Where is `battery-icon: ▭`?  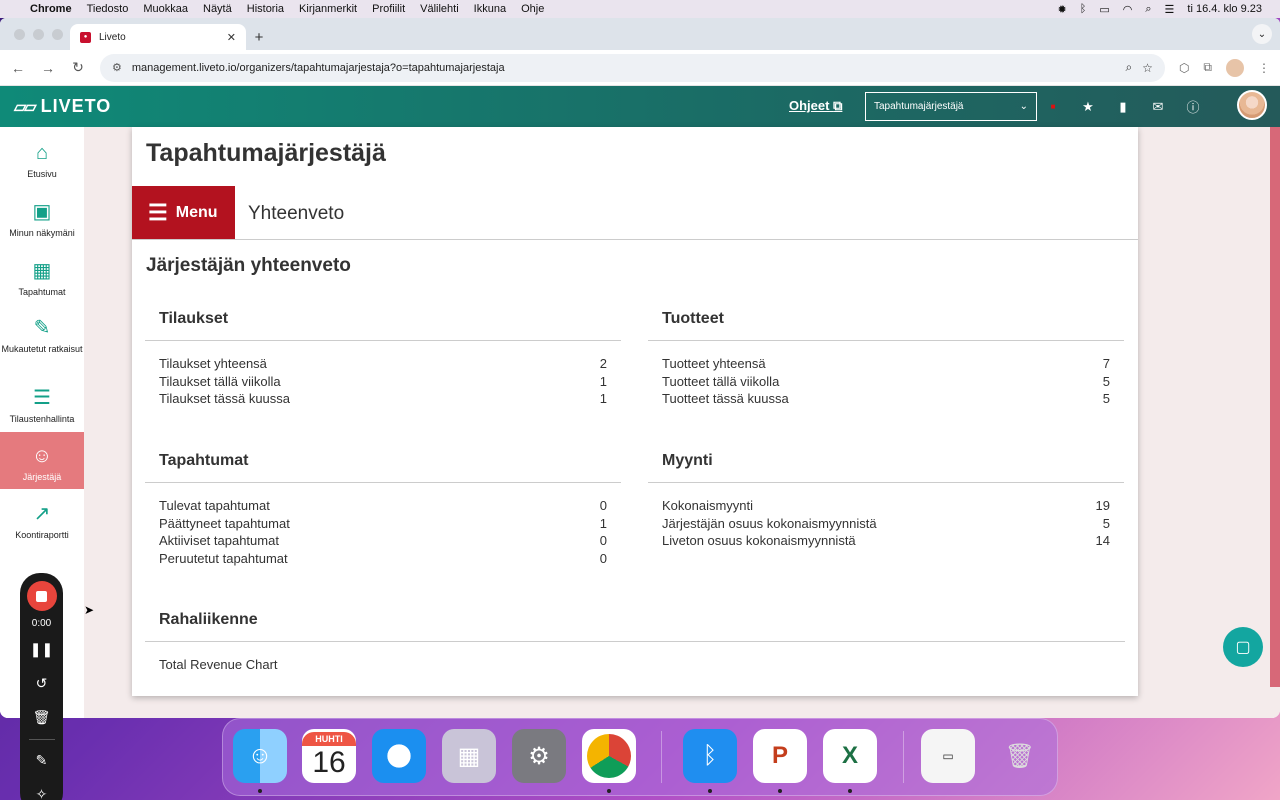 battery-icon: ▭ is located at coordinates (1104, 9).